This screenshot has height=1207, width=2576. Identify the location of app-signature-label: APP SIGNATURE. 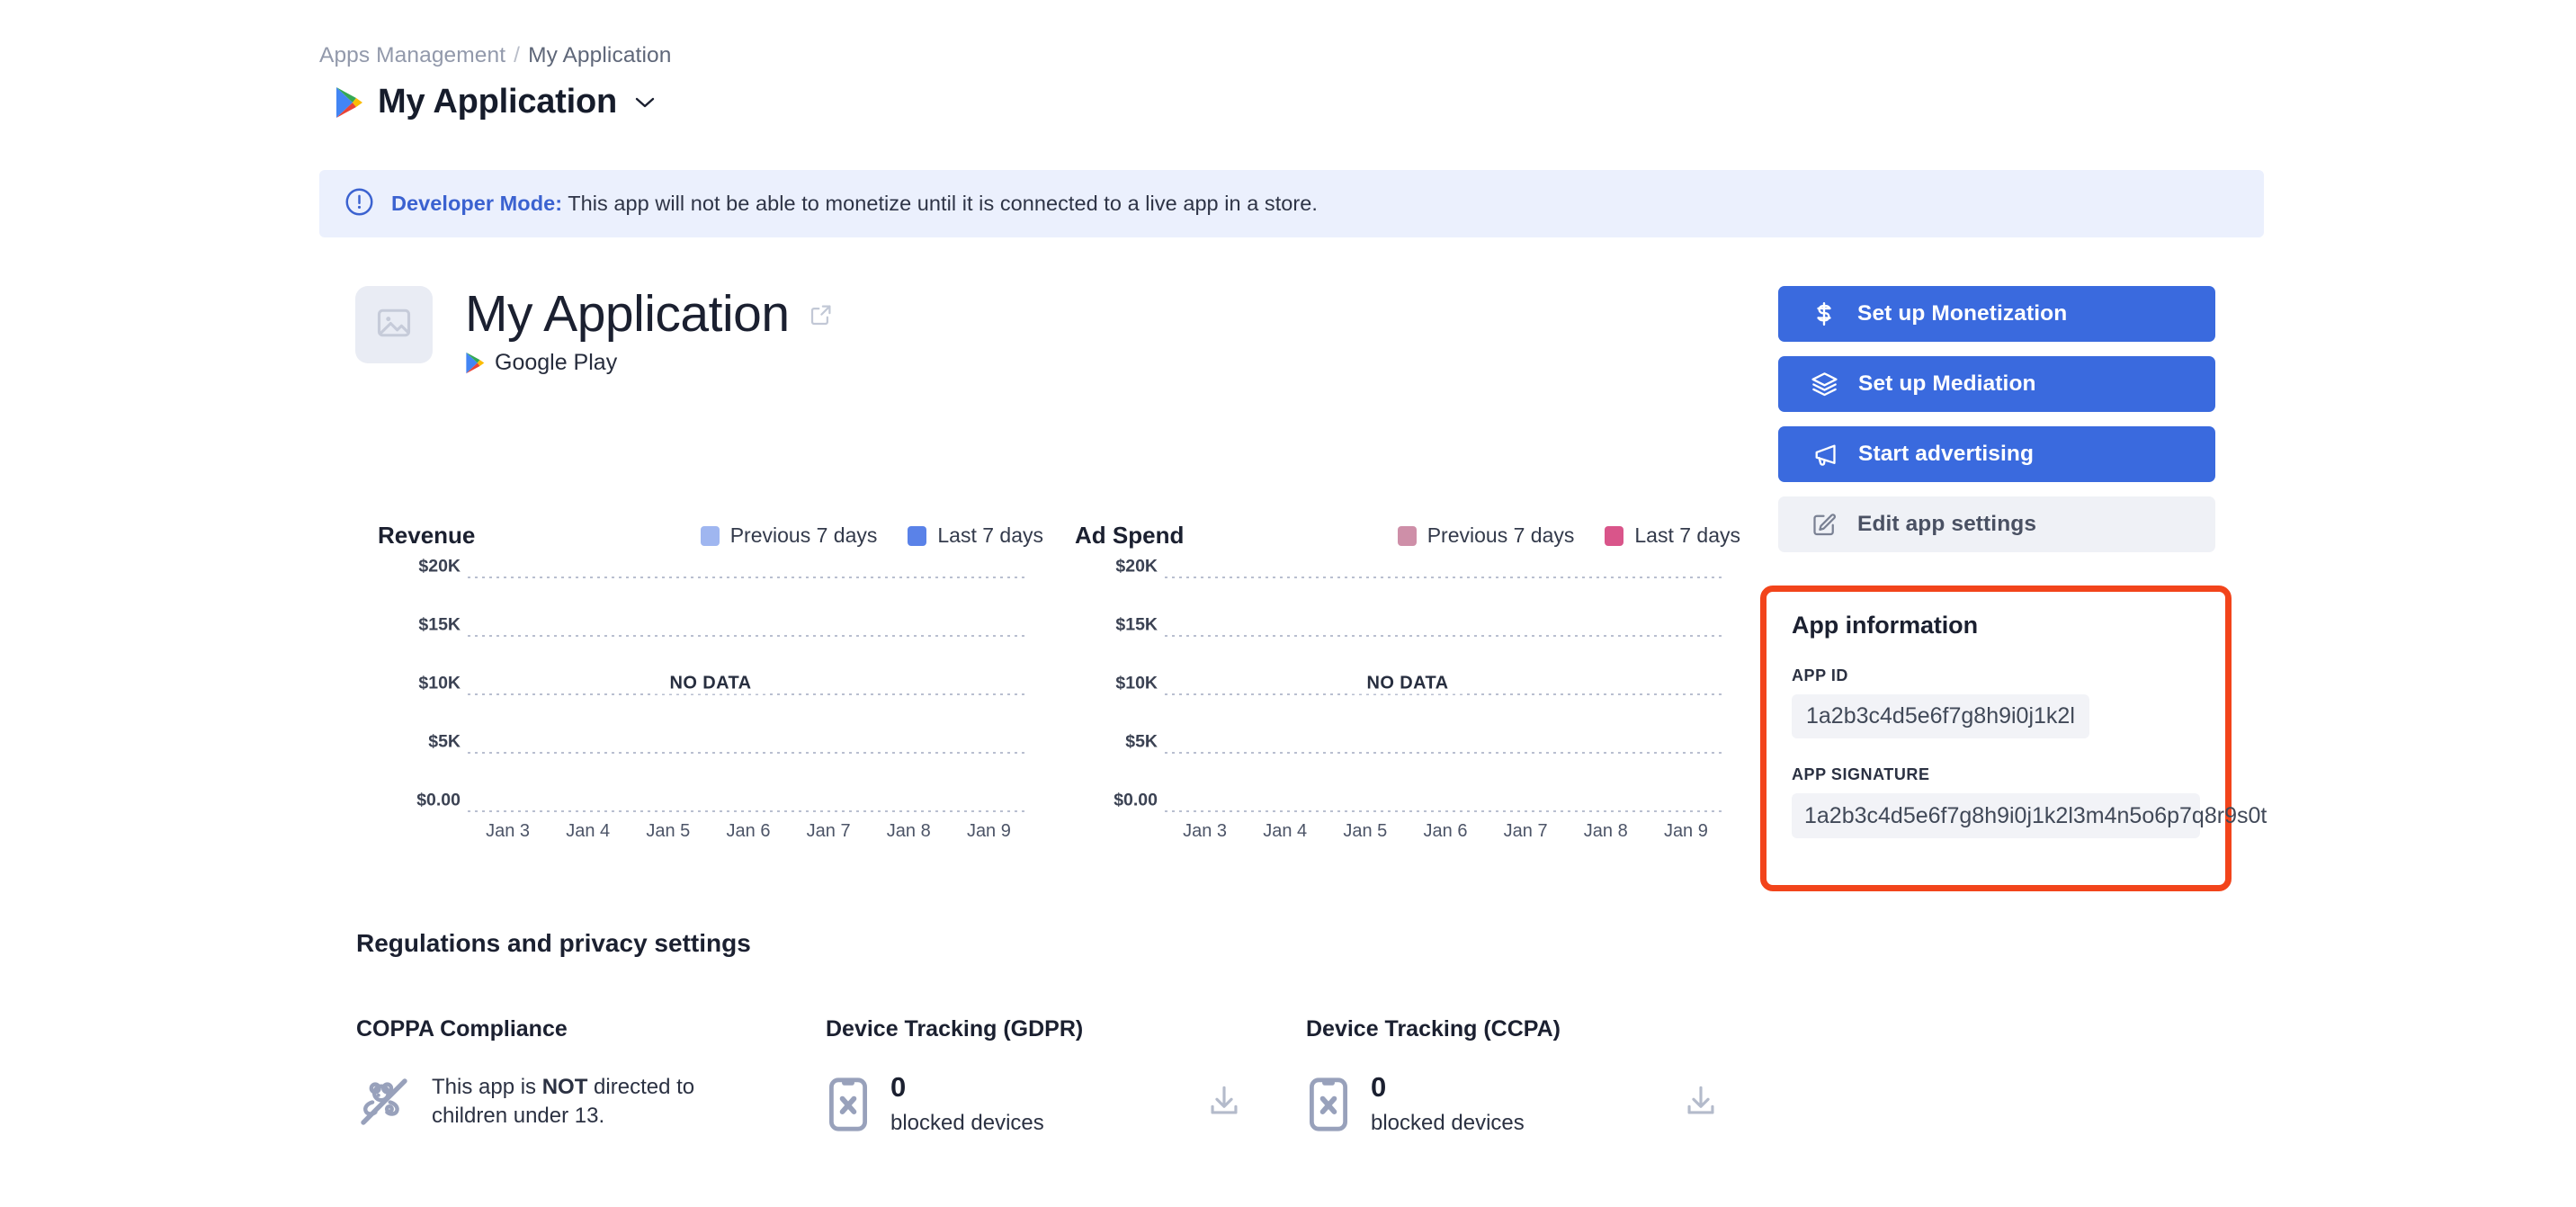
(1861, 773).